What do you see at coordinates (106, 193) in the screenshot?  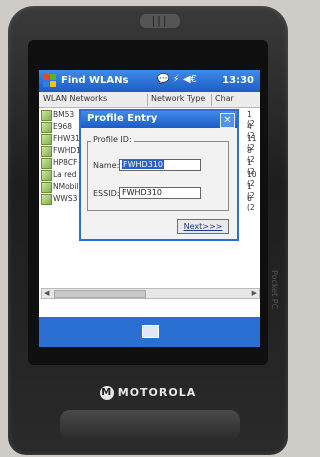 I see `essid-label: ESSID:` at bounding box center [106, 193].